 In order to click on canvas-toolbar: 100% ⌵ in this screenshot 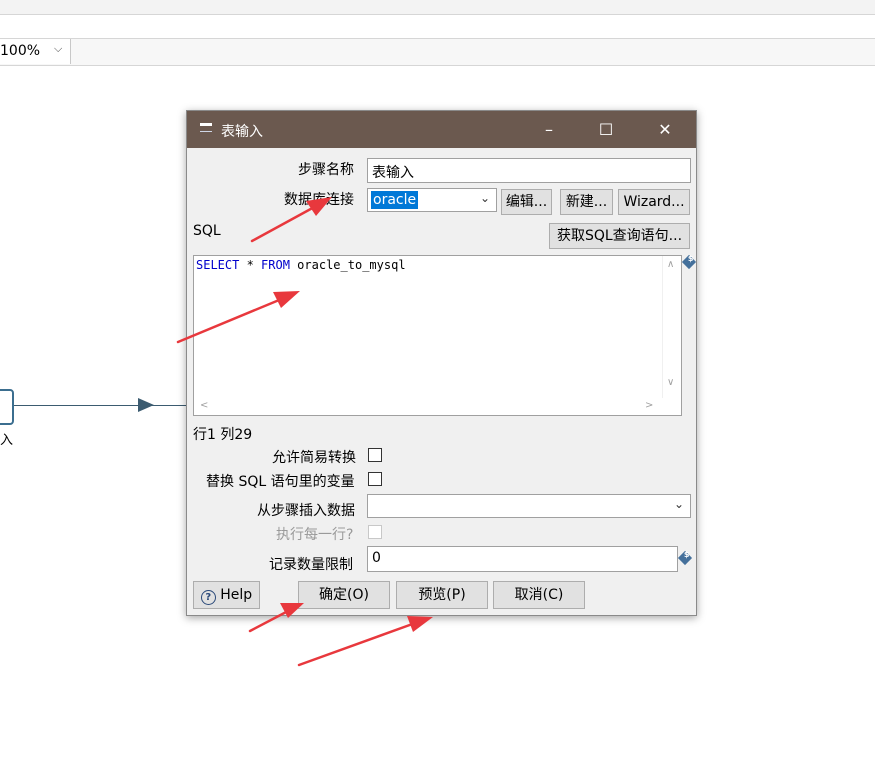, I will do `click(437, 52)`.